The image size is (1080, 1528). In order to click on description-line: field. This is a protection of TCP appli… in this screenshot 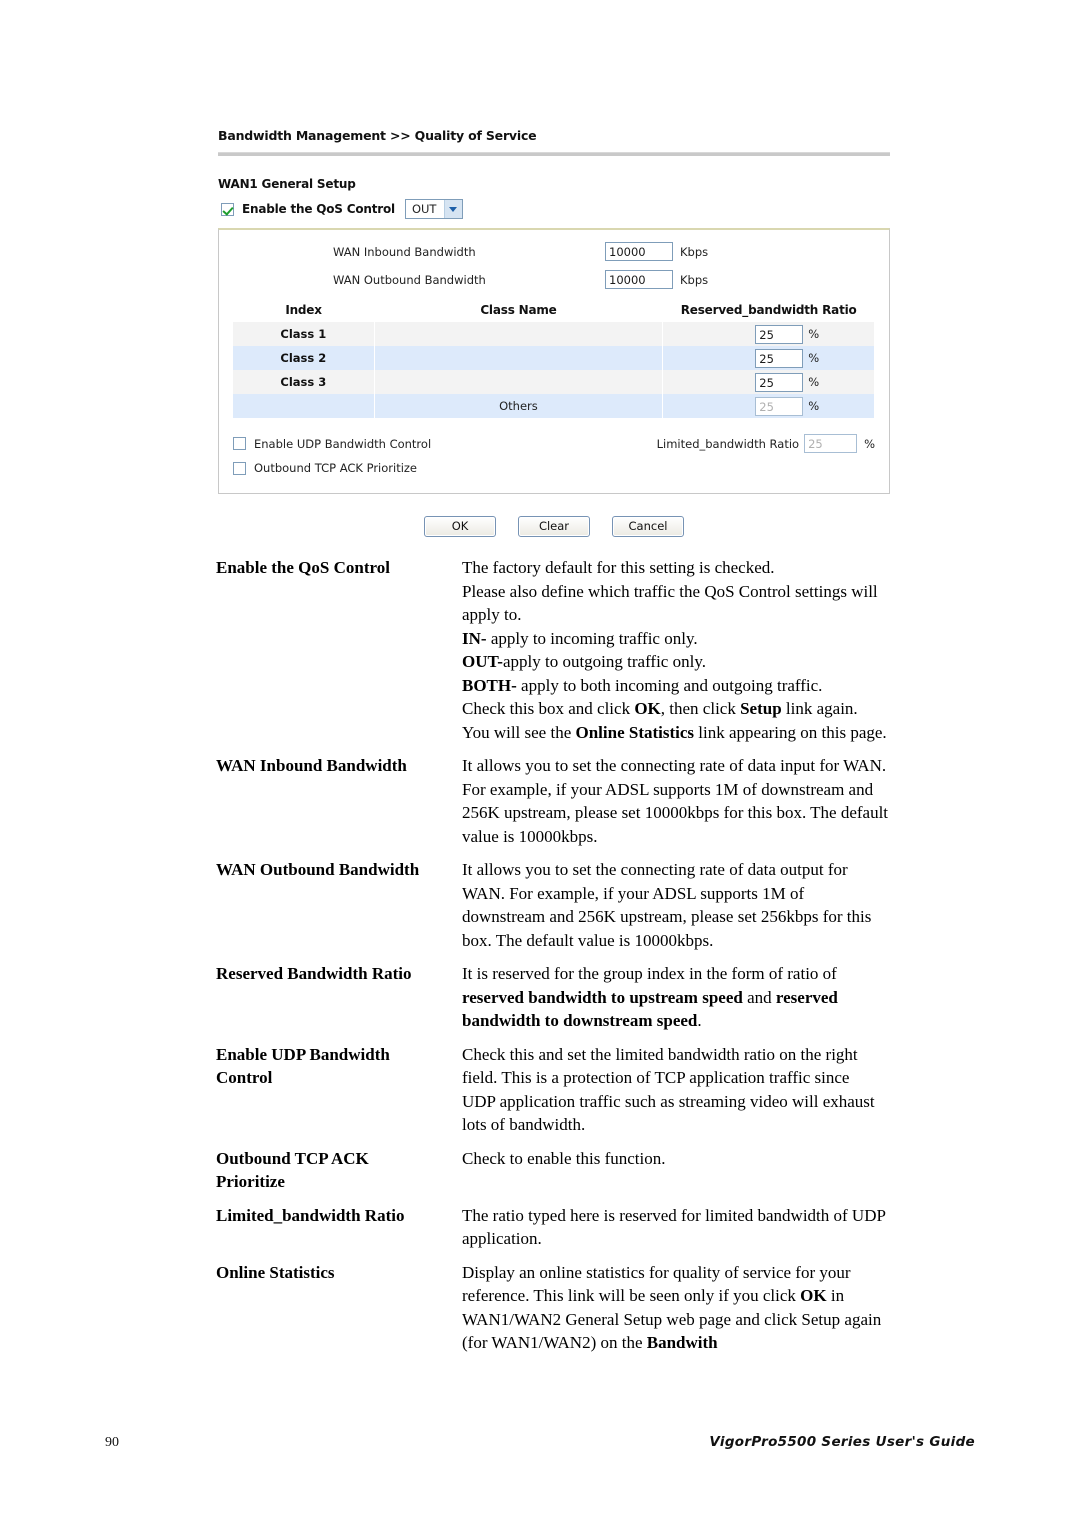, I will do `click(656, 1077)`.